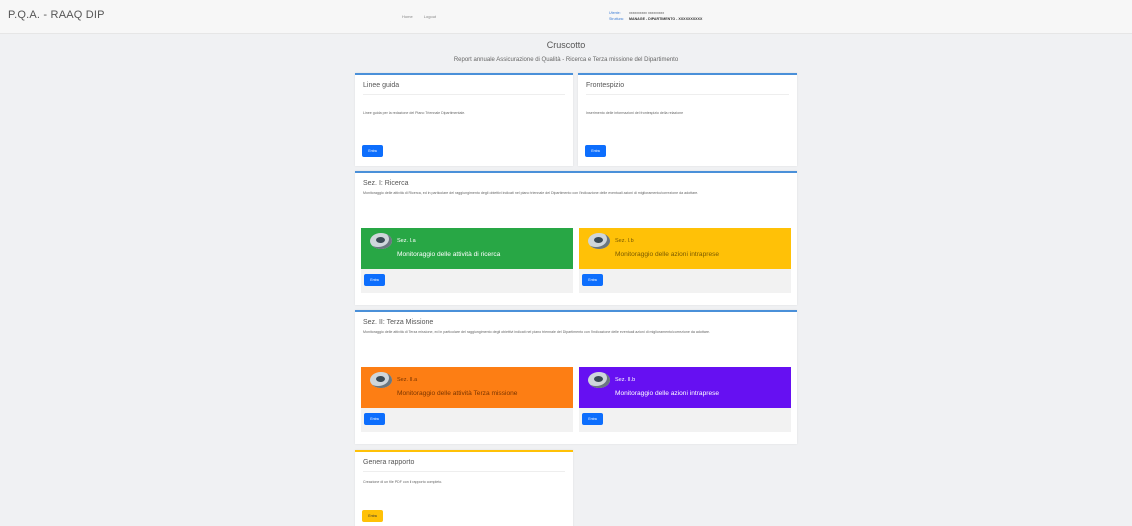  I want to click on card-title: Sez. II: Terza Missione, so click(398, 322).